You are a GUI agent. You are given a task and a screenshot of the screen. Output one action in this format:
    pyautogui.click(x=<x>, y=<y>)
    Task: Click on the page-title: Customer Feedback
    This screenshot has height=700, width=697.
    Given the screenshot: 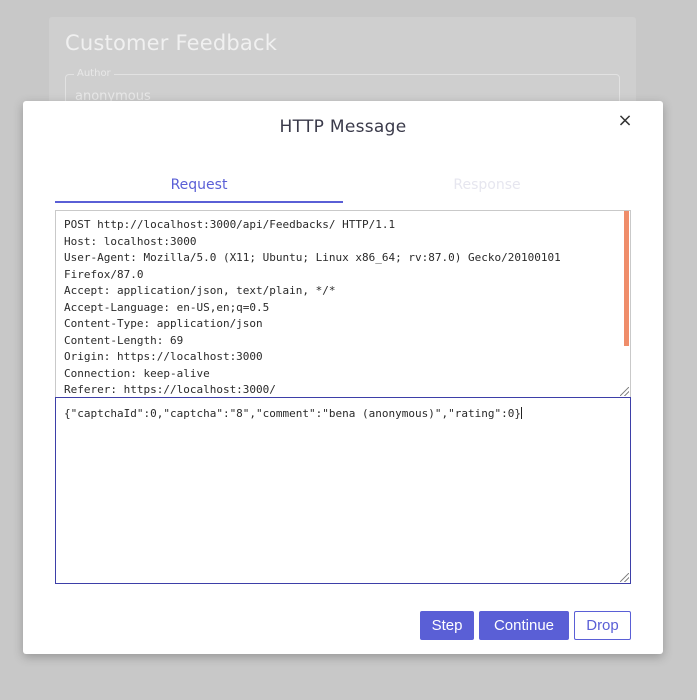 What is the action you would take?
    pyautogui.click(x=171, y=43)
    